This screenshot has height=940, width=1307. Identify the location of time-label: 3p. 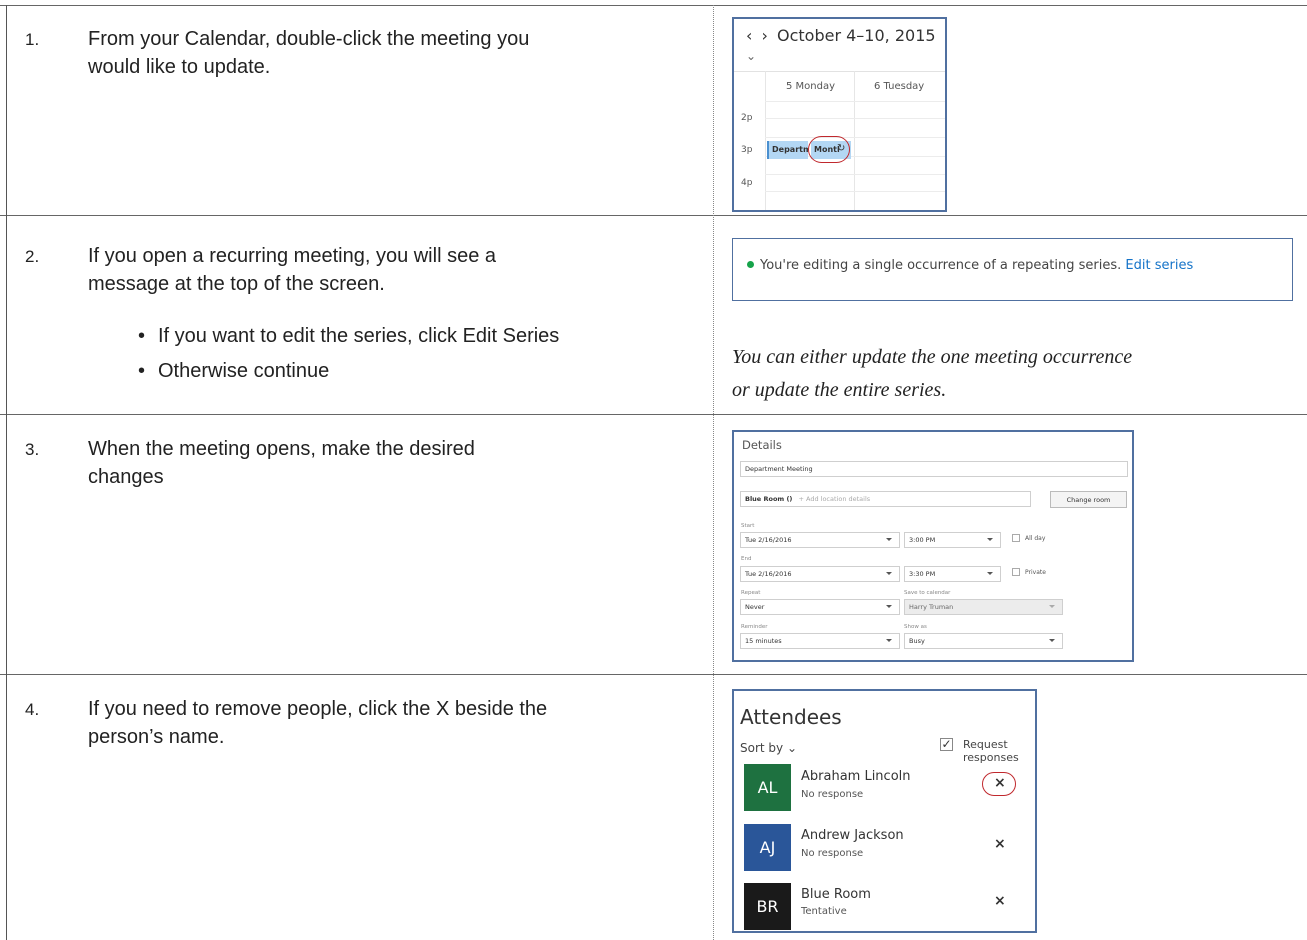
(747, 150).